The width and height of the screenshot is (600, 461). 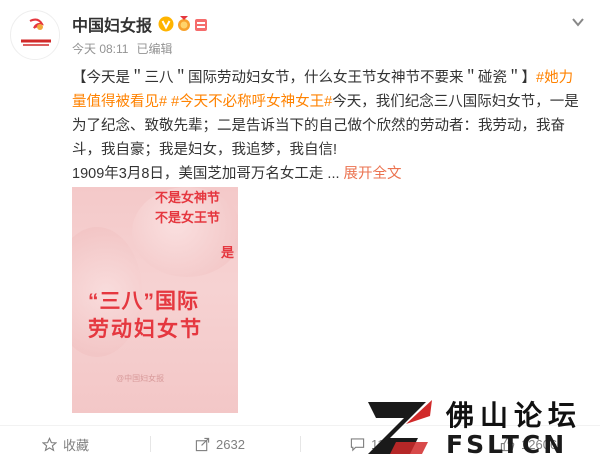 I want to click on verified-badge-icon, so click(x=166, y=24).